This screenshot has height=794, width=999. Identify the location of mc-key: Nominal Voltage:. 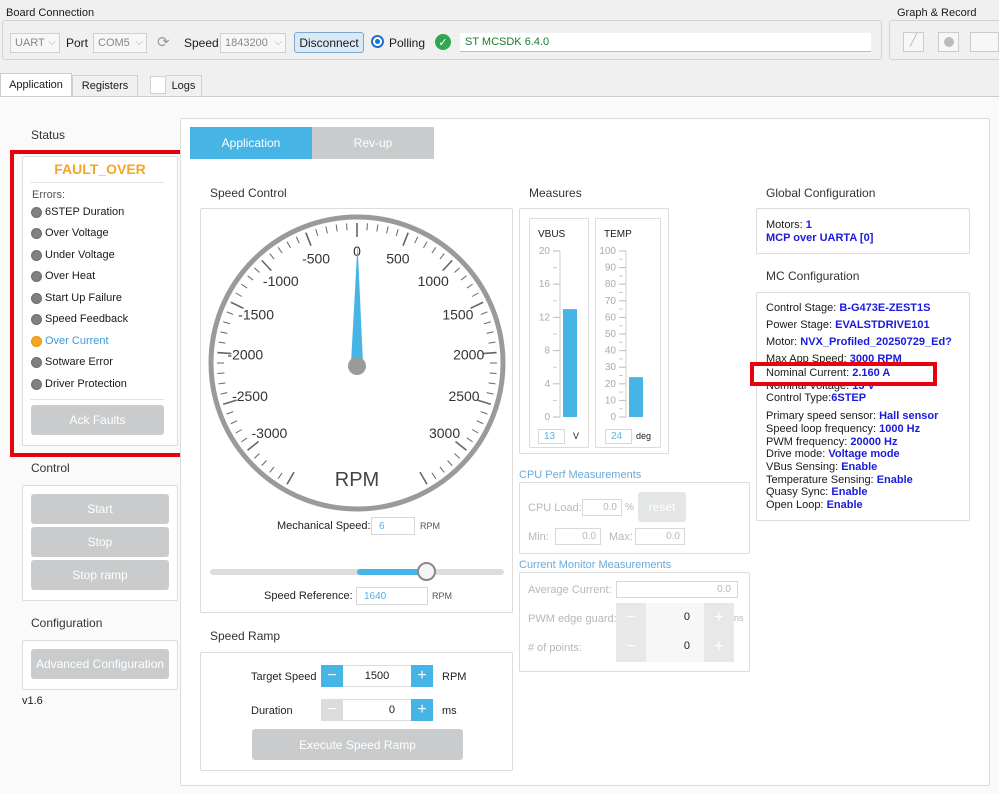
(808, 386).